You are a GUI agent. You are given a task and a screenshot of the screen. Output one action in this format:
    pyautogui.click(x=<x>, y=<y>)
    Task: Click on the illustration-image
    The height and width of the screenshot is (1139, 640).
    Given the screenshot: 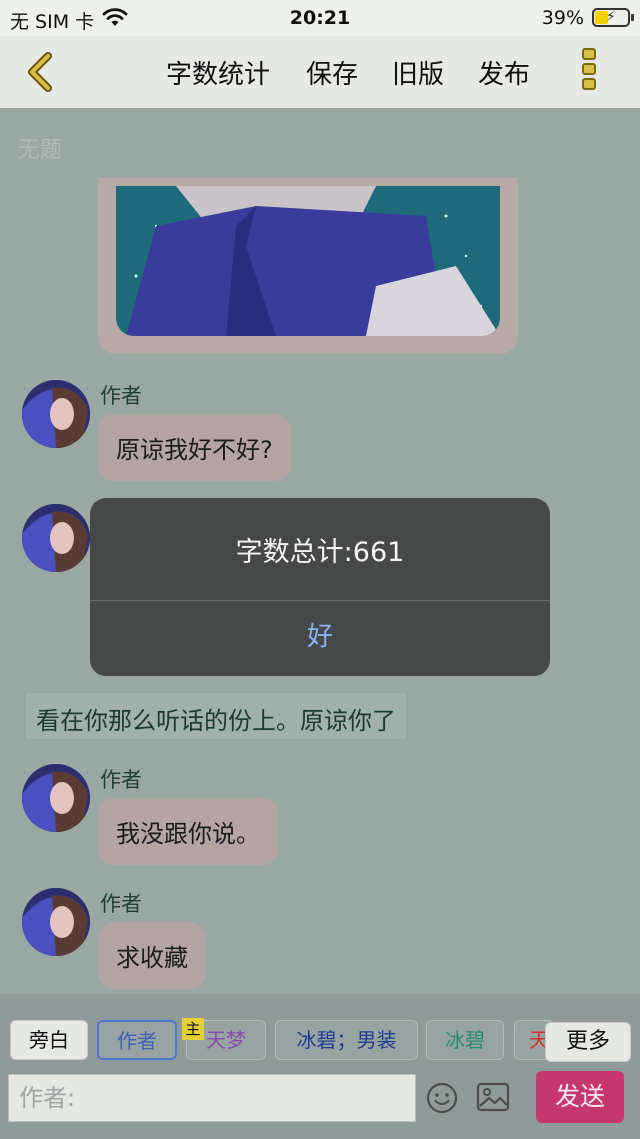 What is the action you would take?
    pyautogui.click(x=308, y=261)
    